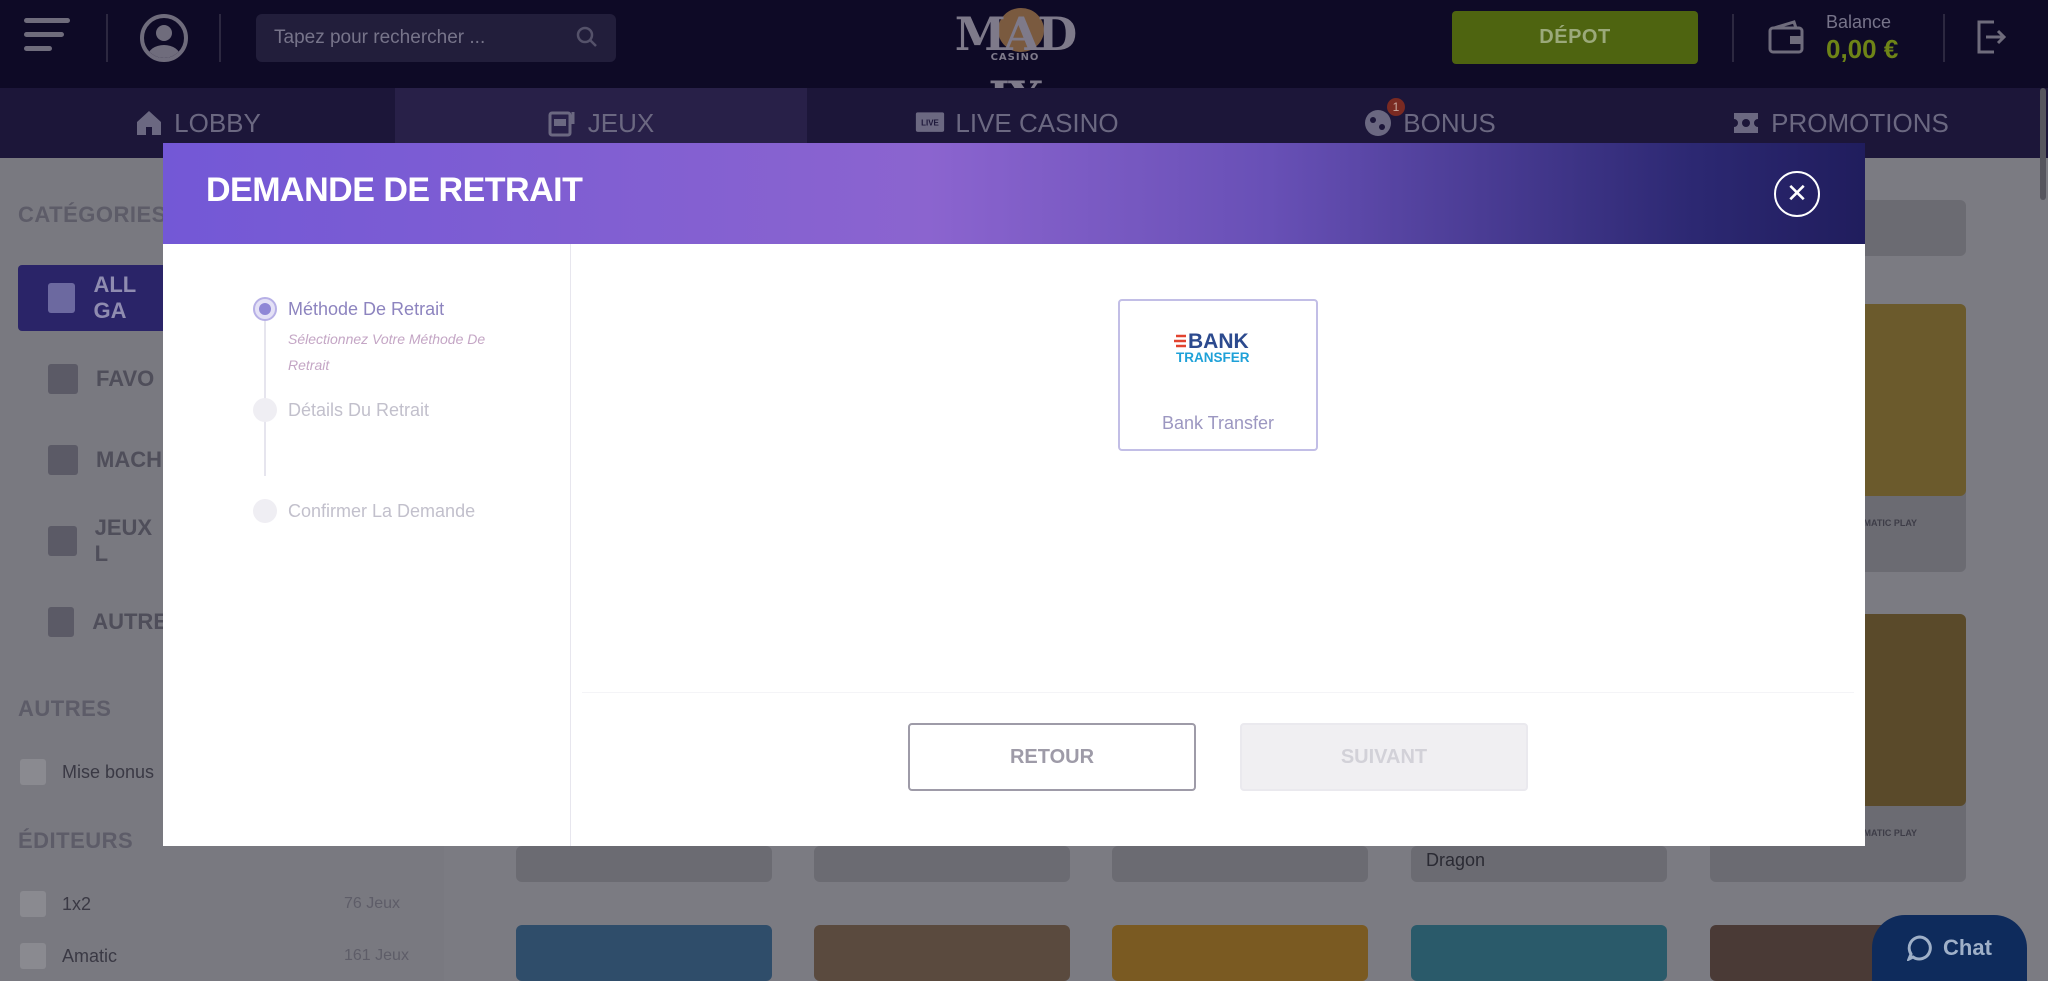  Describe the element at coordinates (125, 378) in the screenshot. I see `category-label: FAVO` at that location.